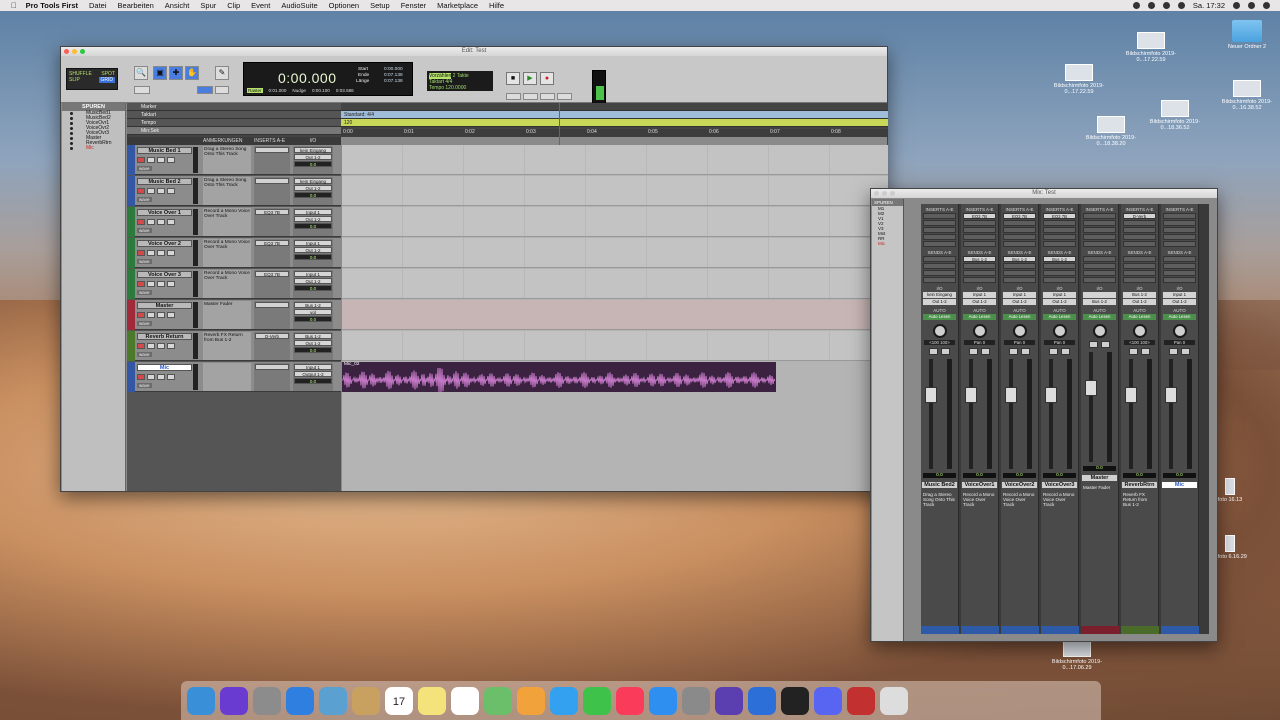 This screenshot has height=720, width=1280. What do you see at coordinates (795, 700) in the screenshot?
I see `dock-klavier-icon` at bounding box center [795, 700].